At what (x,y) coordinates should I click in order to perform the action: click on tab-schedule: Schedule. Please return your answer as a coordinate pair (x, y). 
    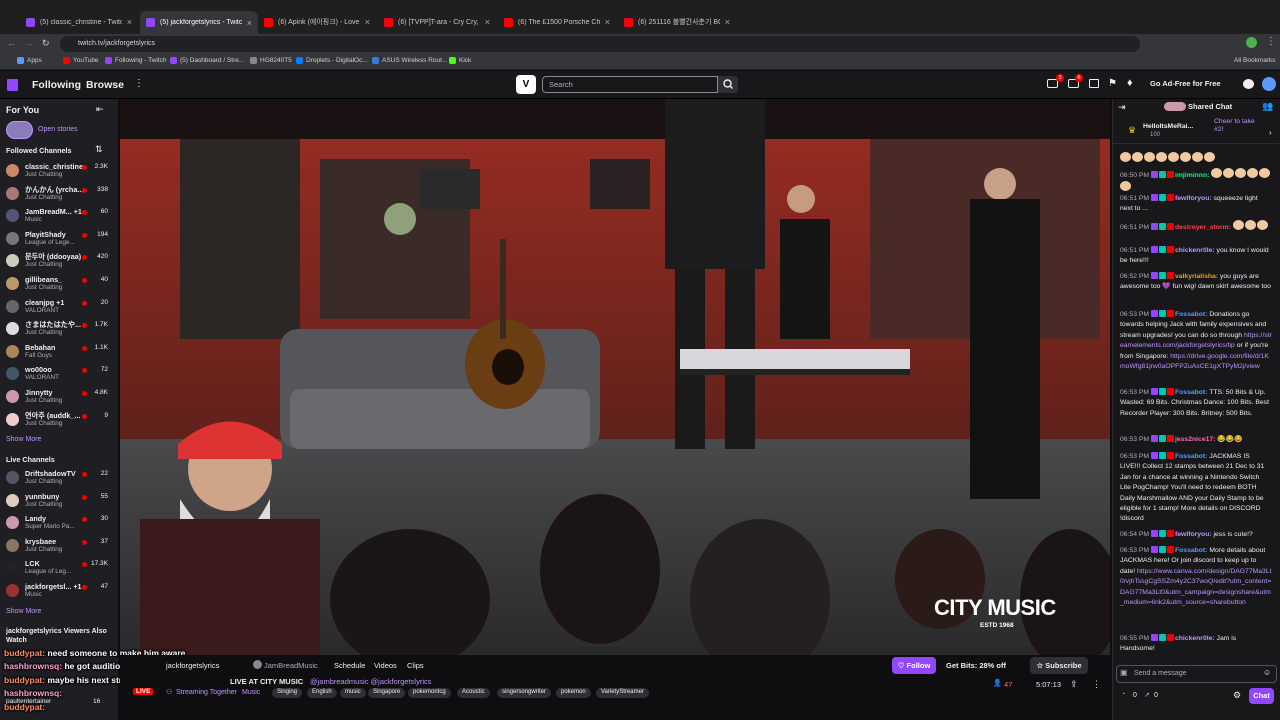
    Looking at the image, I should click on (349, 665).